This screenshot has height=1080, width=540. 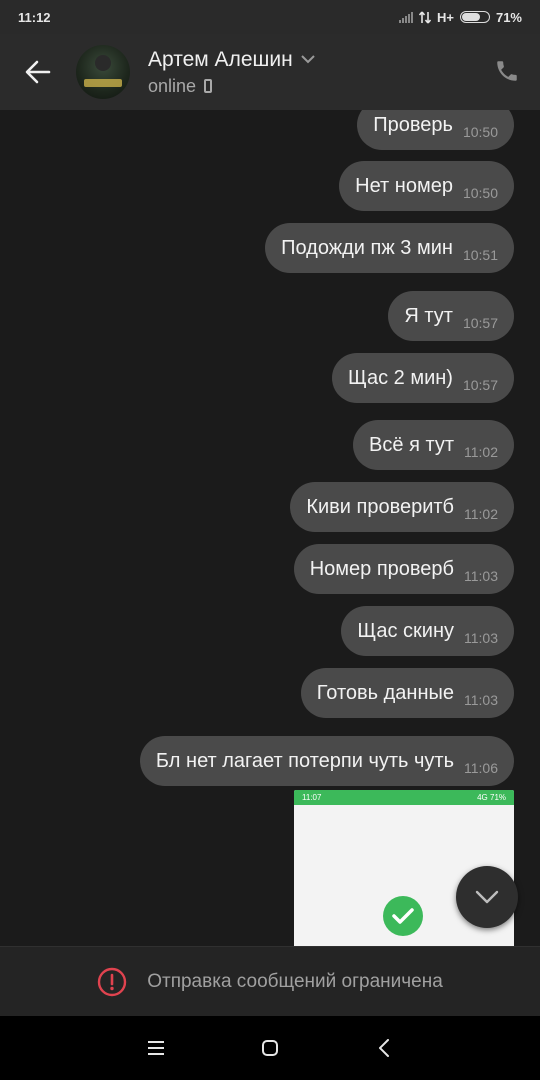 I want to click on message-text: Щас 2 мин), so click(x=400, y=377).